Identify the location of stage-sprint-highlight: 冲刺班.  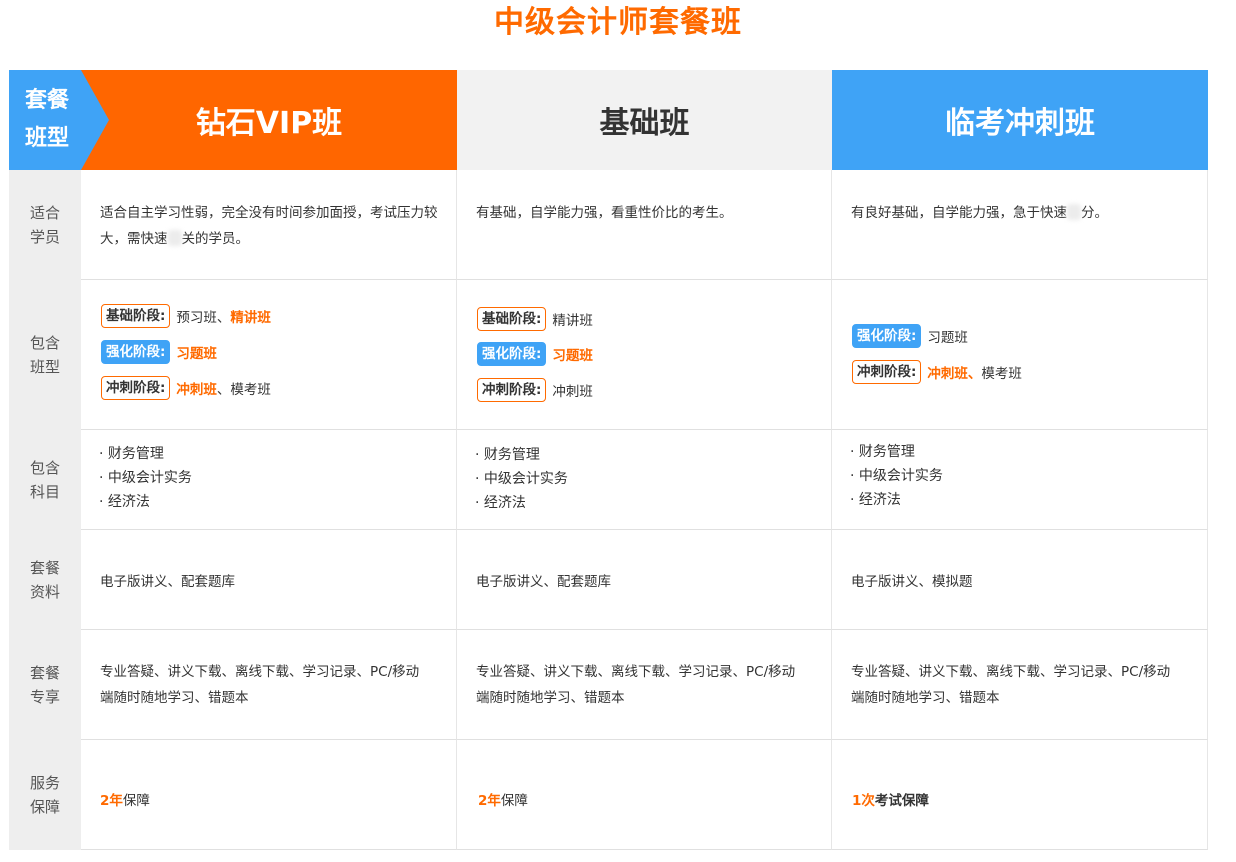
(196, 390).